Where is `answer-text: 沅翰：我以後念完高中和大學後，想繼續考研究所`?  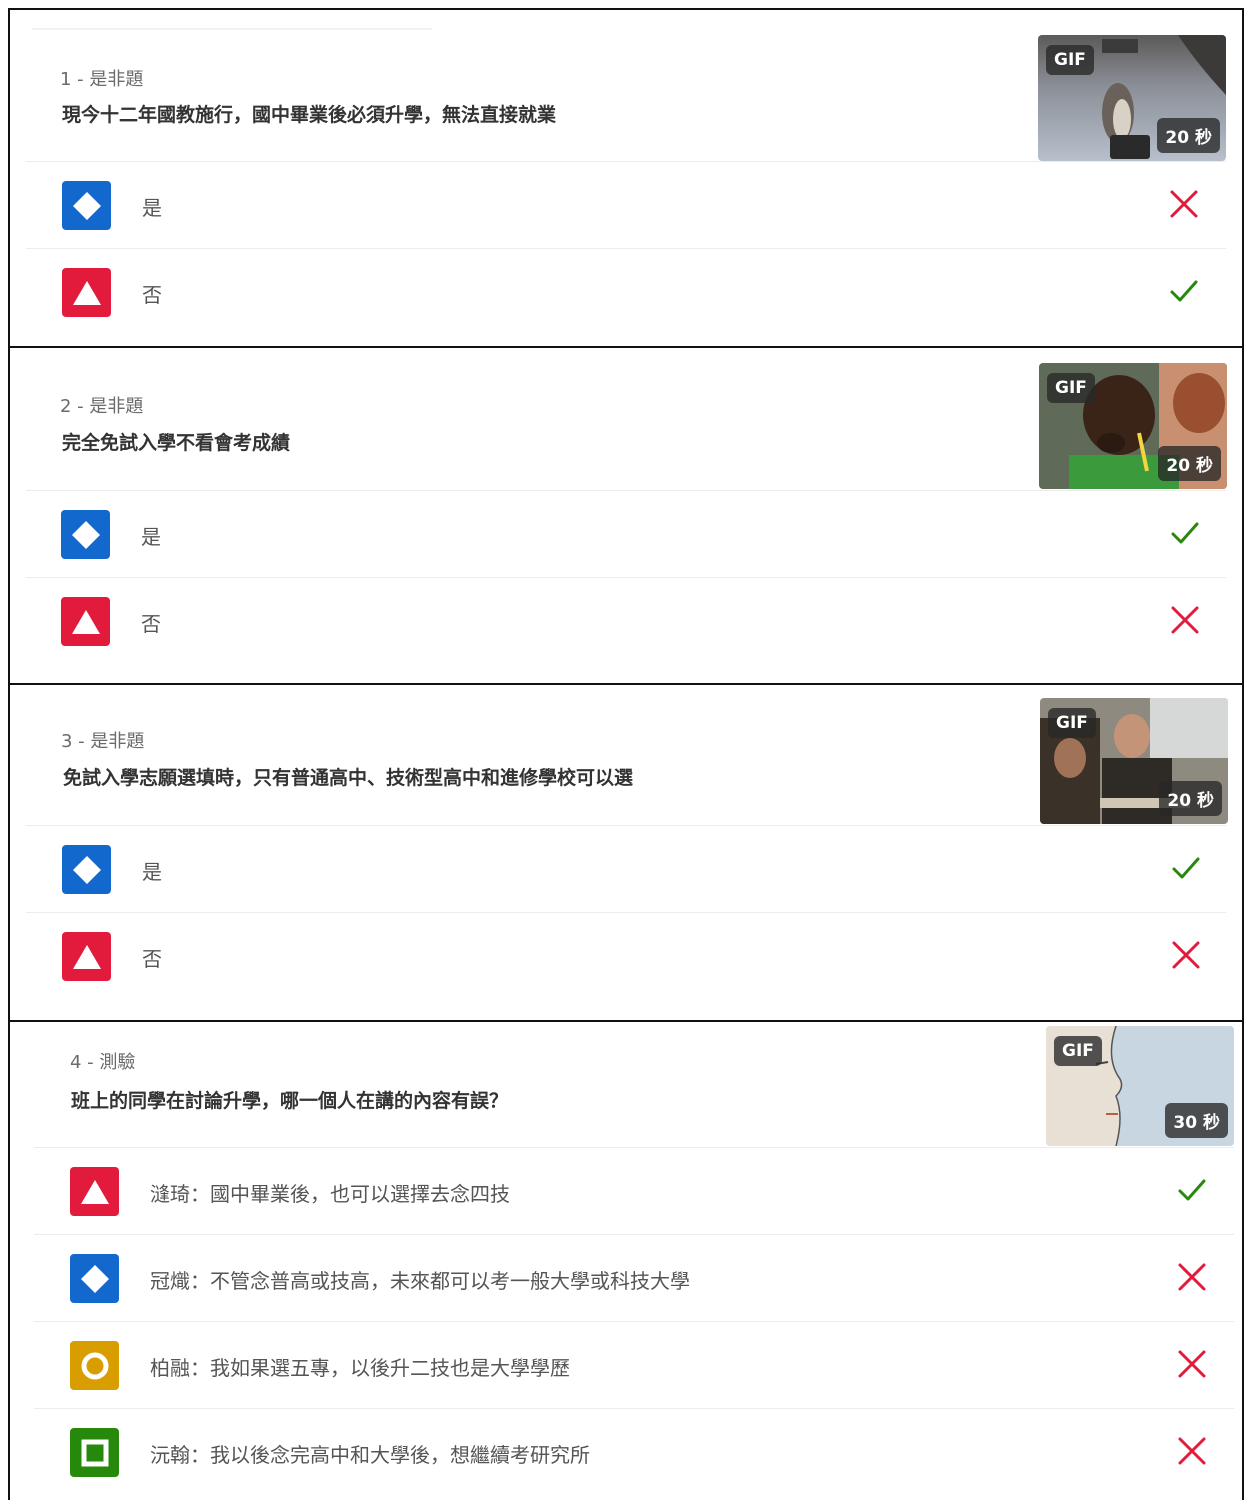
answer-text: 沅翰：我以後念完高中和大學後，想繼續考研究所 is located at coordinates (370, 1455).